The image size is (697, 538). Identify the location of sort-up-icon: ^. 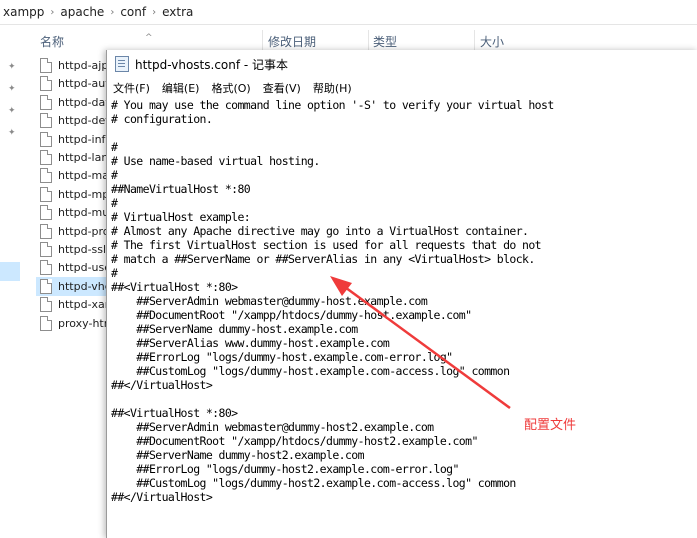
(149, 38).